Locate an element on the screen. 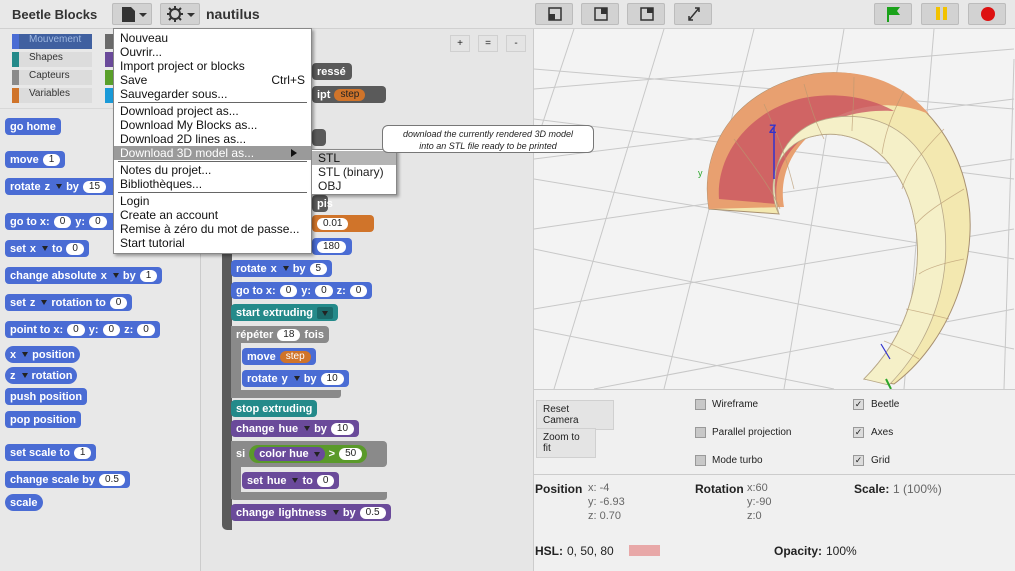 Image resolution: width=1015 pixels, height=571 pixels. category-colors-swatch is located at coordinates (109, 59).